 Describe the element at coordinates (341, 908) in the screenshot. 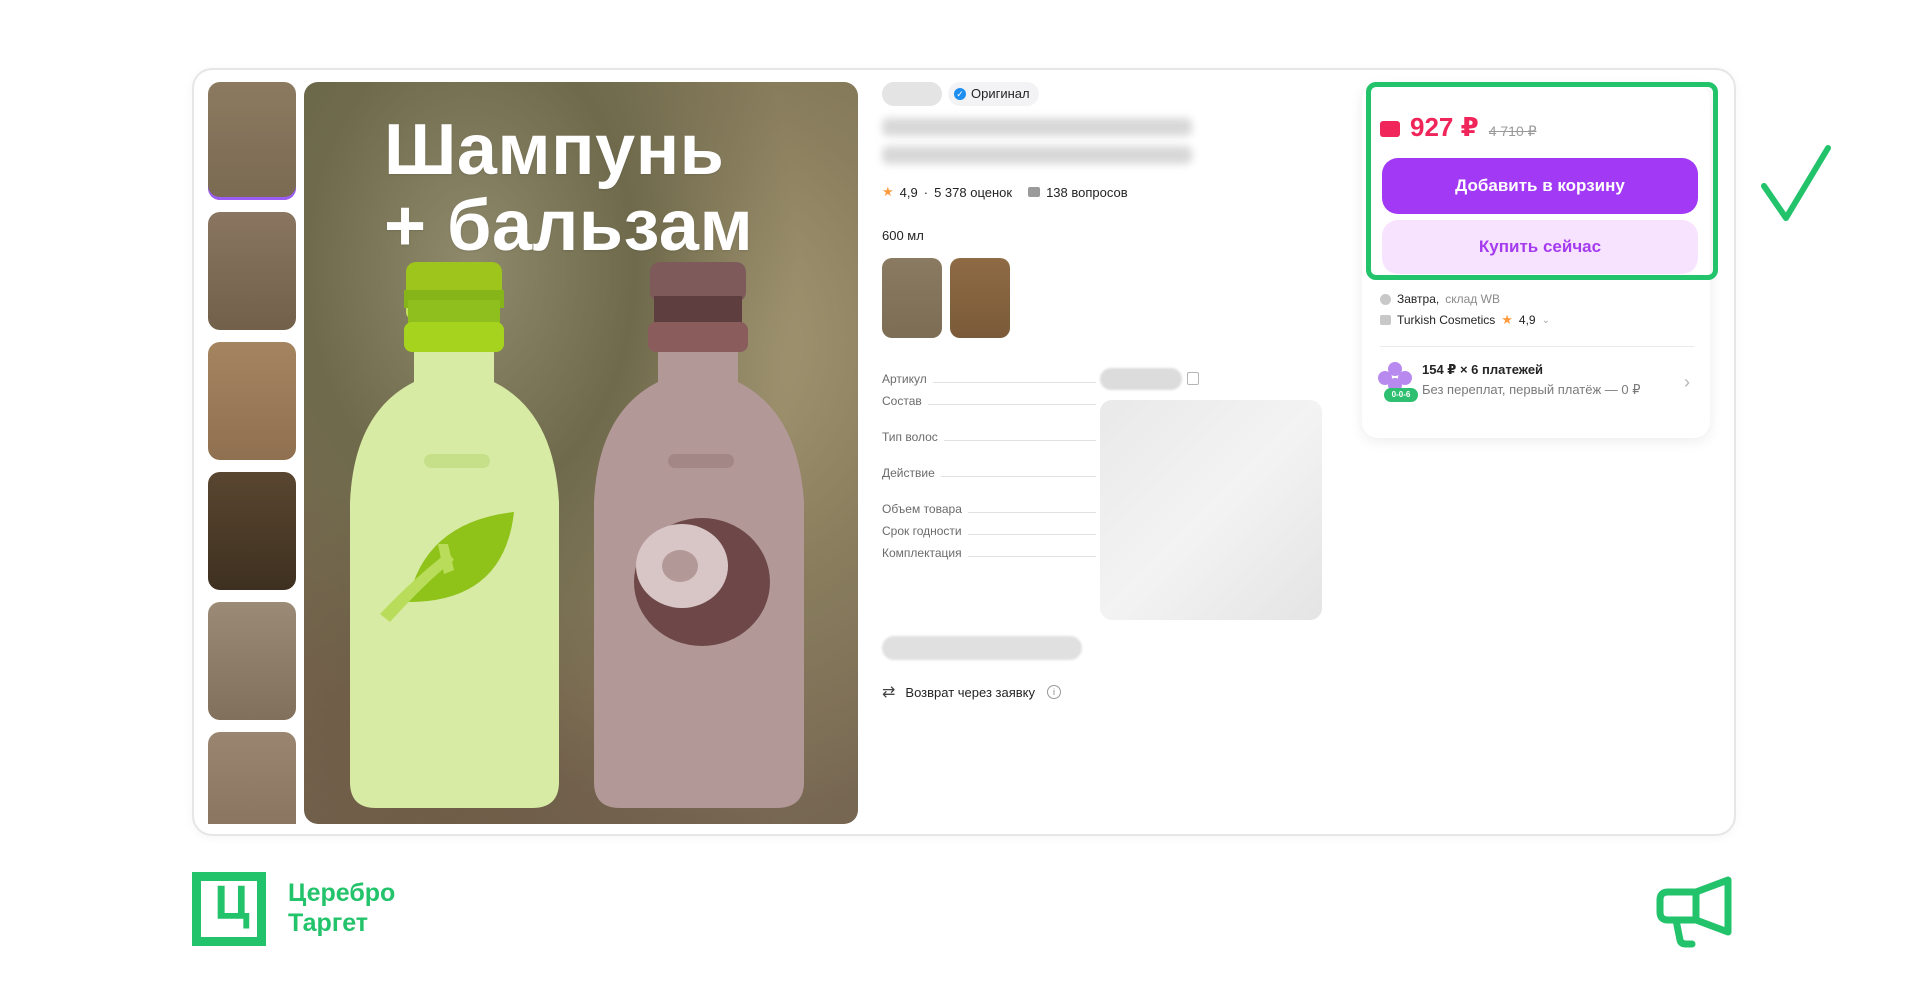

I see `brand-name: Церебро Таргет` at that location.